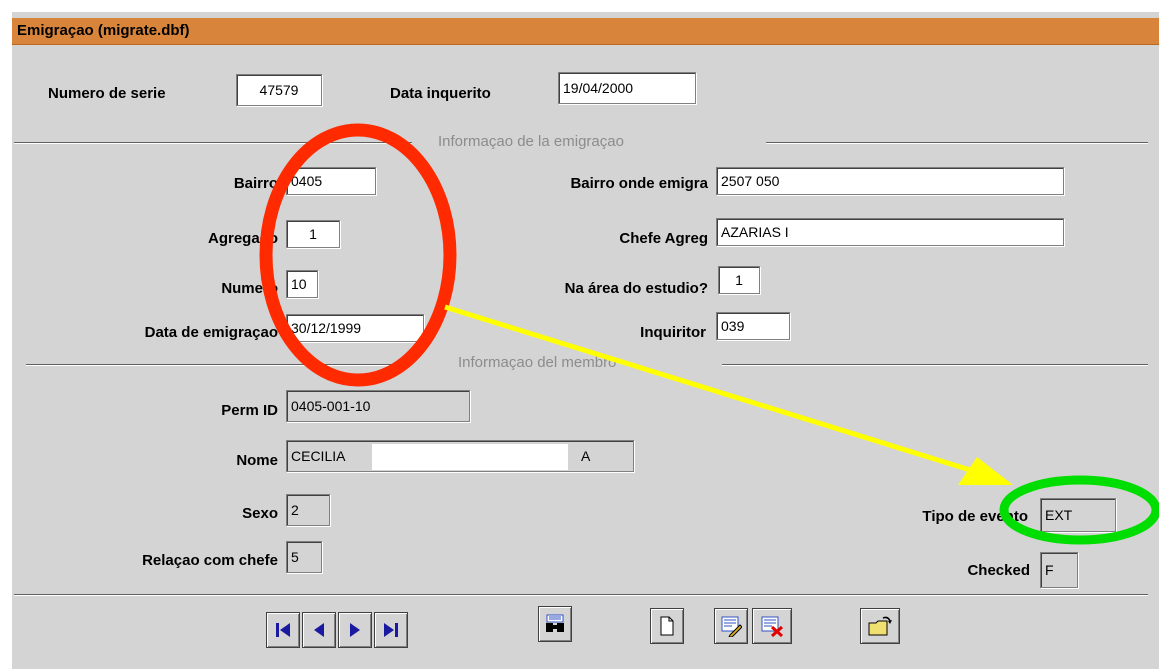 The image size is (1159, 669). Describe the element at coordinates (358, 255) in the screenshot. I see `red-highlight-ellipse` at that location.